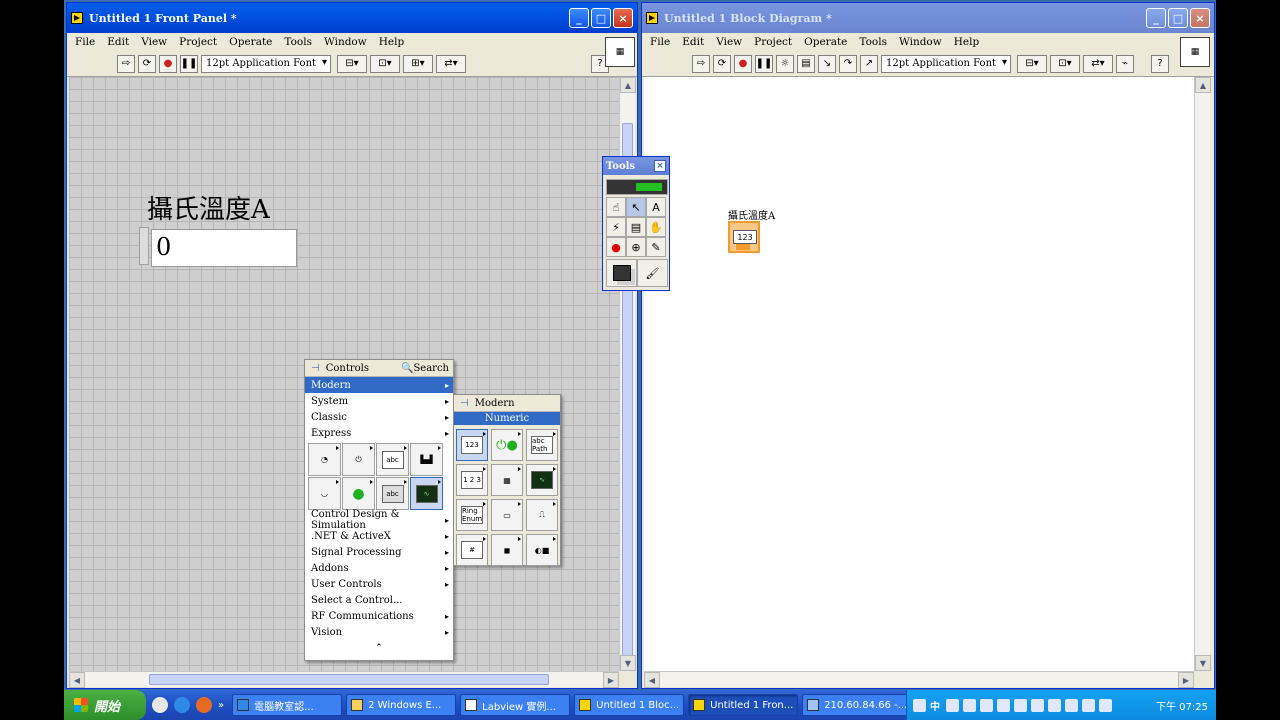 Image resolution: width=1280 pixels, height=720 pixels. I want to click on modern-subpalette-header: ⊣ Modern, so click(507, 403).